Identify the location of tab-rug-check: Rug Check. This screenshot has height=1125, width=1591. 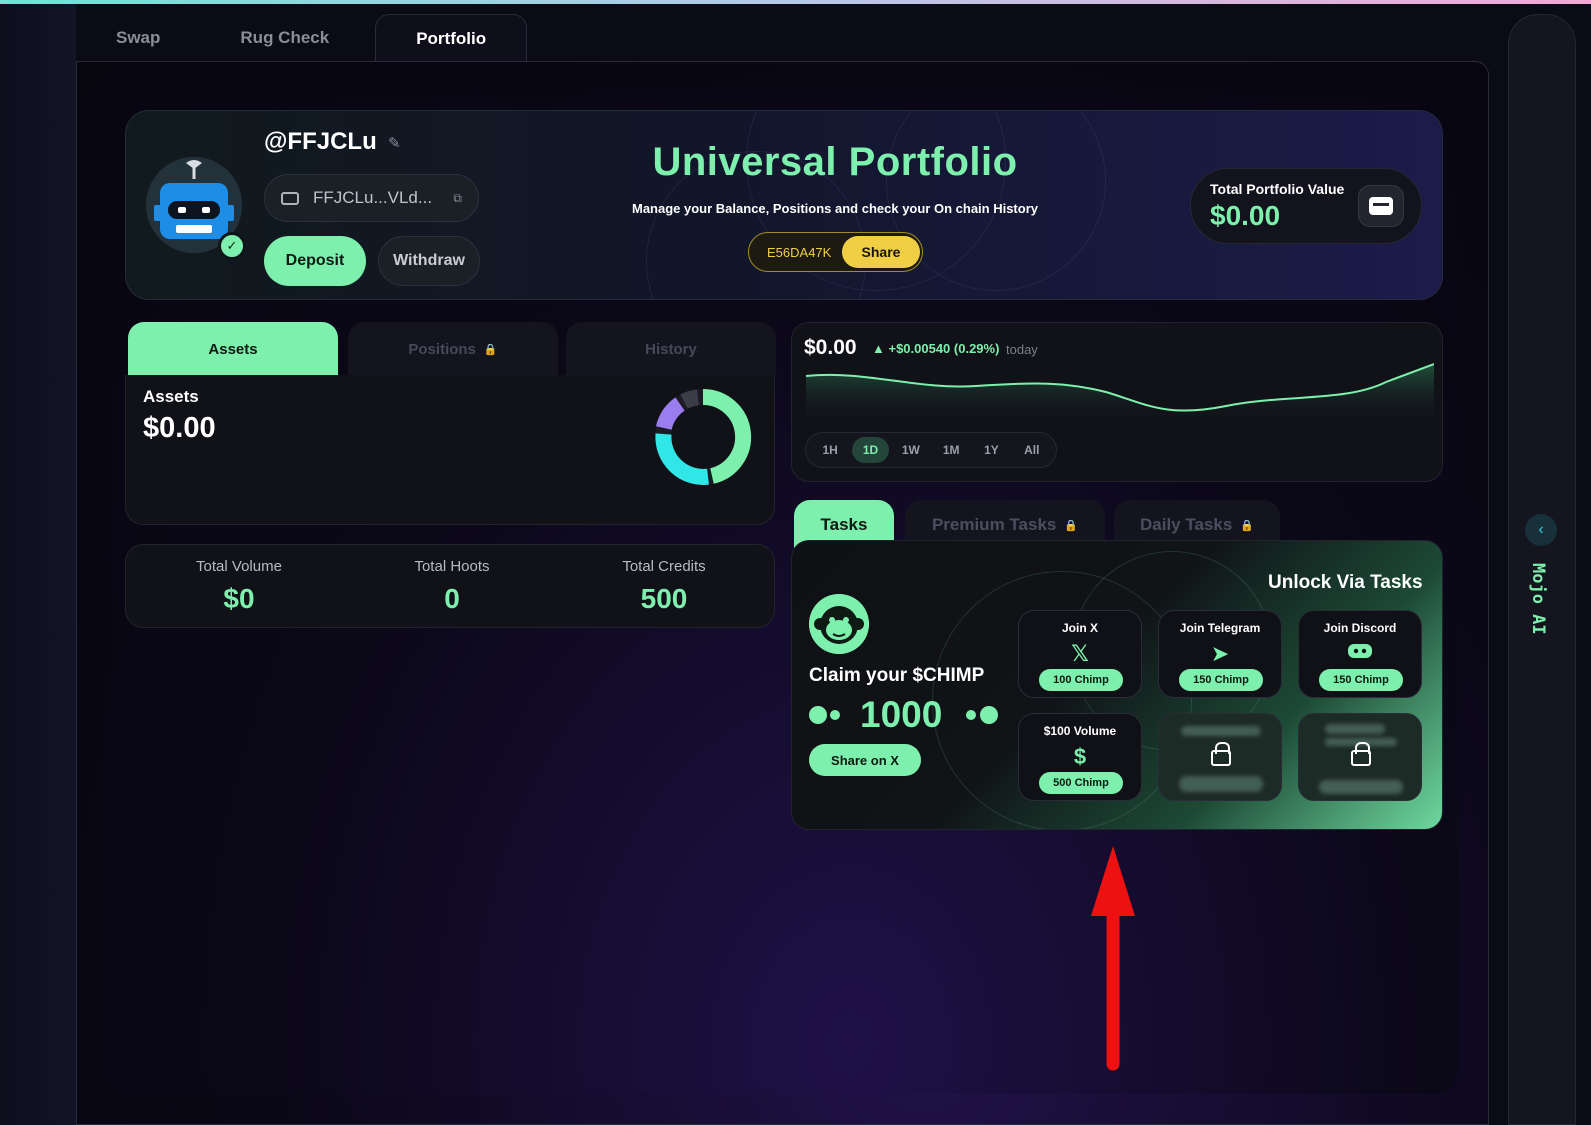
(284, 38).